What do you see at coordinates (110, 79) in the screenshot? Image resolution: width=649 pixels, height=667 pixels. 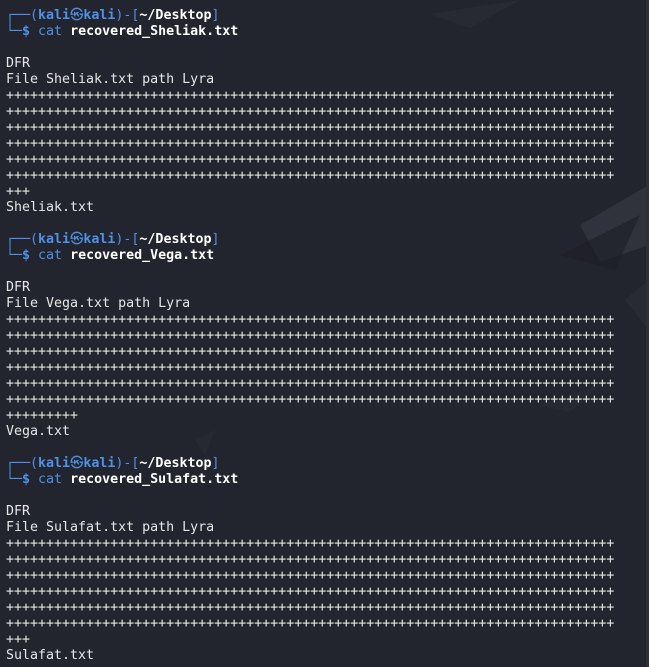 I see `output-line: File Sheliak.txt path Lyra` at bounding box center [110, 79].